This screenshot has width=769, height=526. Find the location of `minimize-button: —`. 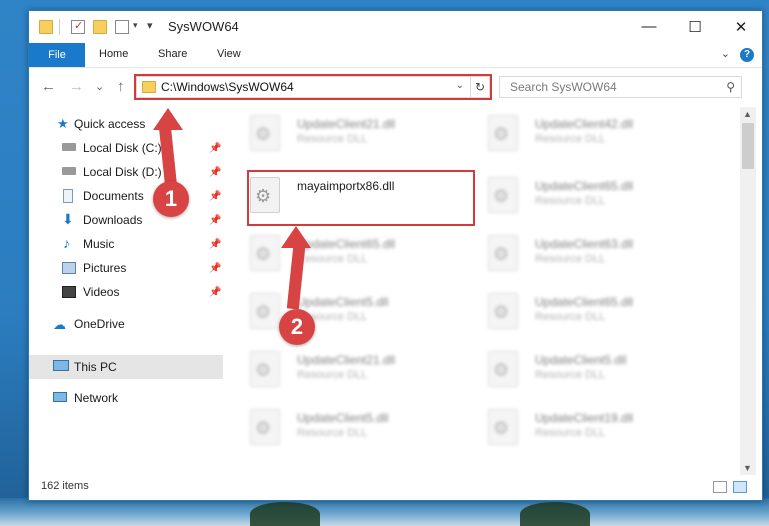

minimize-button: — is located at coordinates (649, 26).